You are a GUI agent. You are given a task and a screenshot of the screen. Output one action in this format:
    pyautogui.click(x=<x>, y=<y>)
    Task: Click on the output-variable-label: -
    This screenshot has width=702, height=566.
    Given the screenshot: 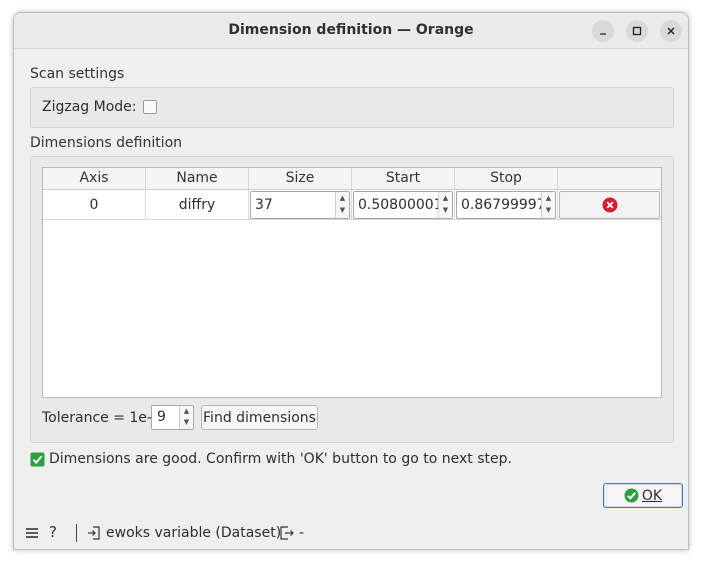 What is the action you would take?
    pyautogui.click(x=302, y=533)
    